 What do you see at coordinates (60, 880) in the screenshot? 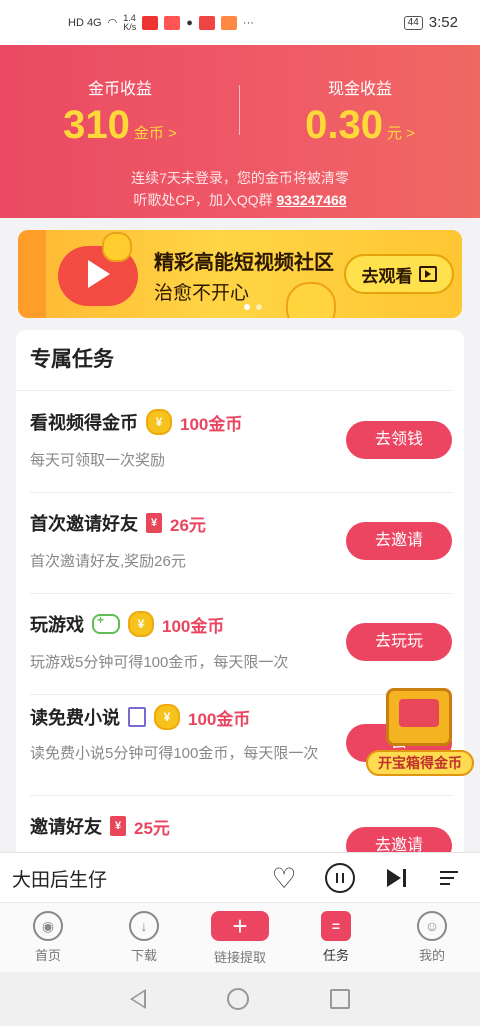
I see `song-title: 大田后生仔` at bounding box center [60, 880].